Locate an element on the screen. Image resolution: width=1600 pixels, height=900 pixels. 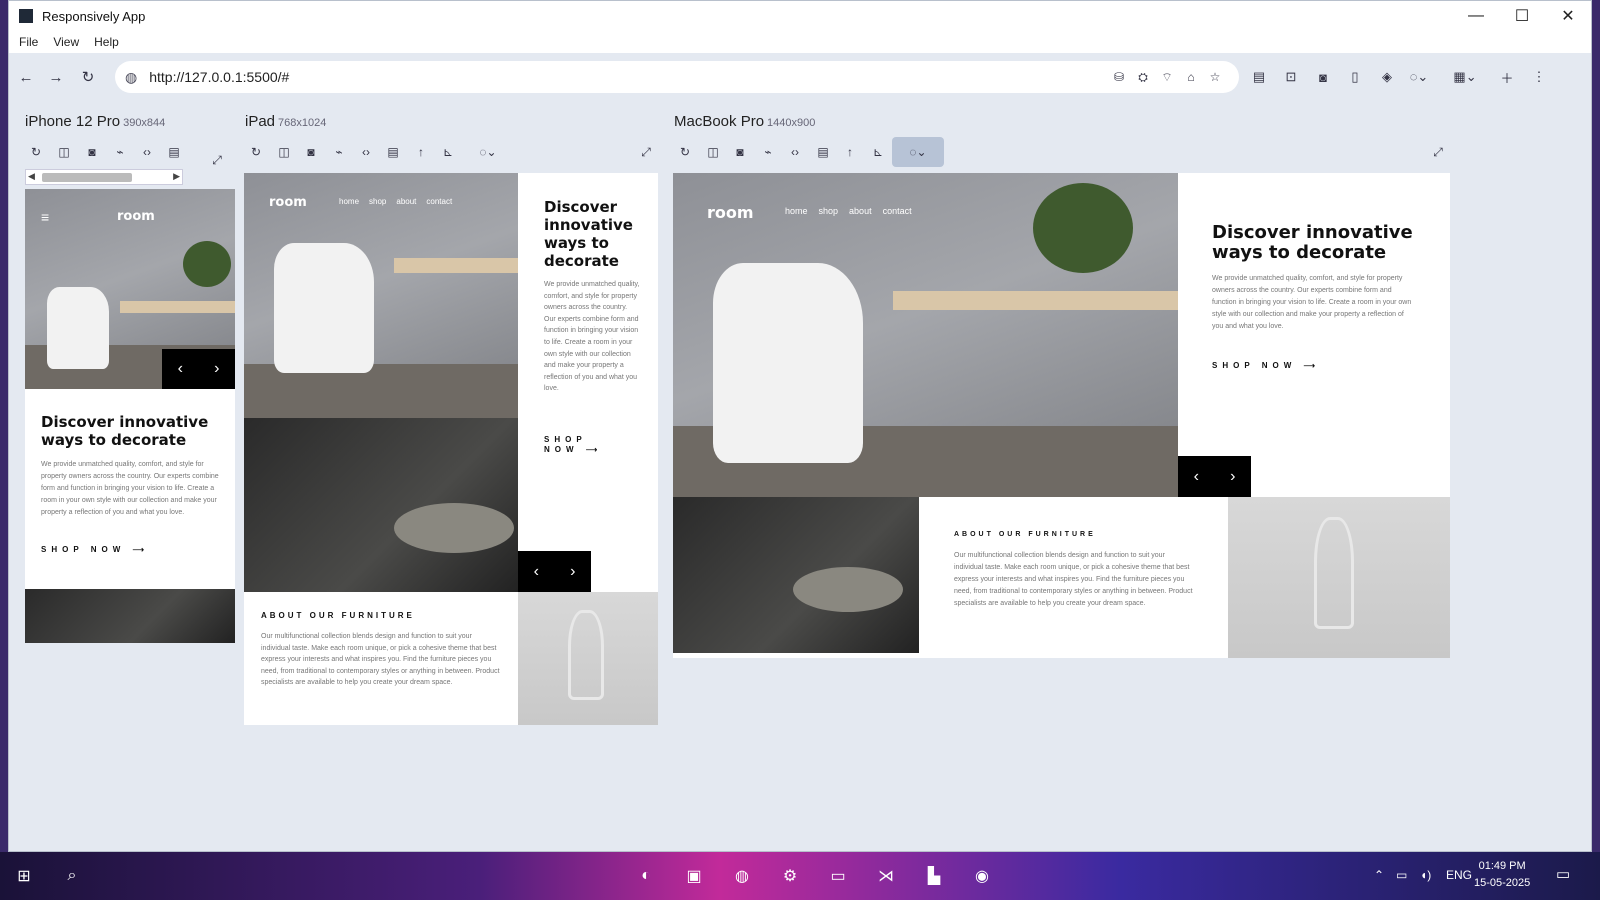
responsively-taskbar-icon: ▙ is located at coordinates (934, 876).